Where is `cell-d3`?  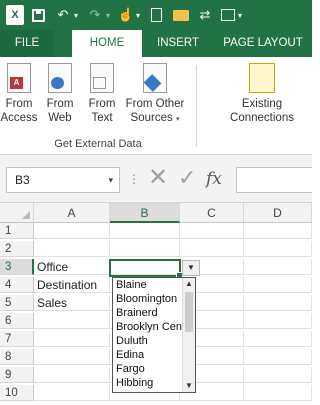
cell-d3 is located at coordinates (278, 267).